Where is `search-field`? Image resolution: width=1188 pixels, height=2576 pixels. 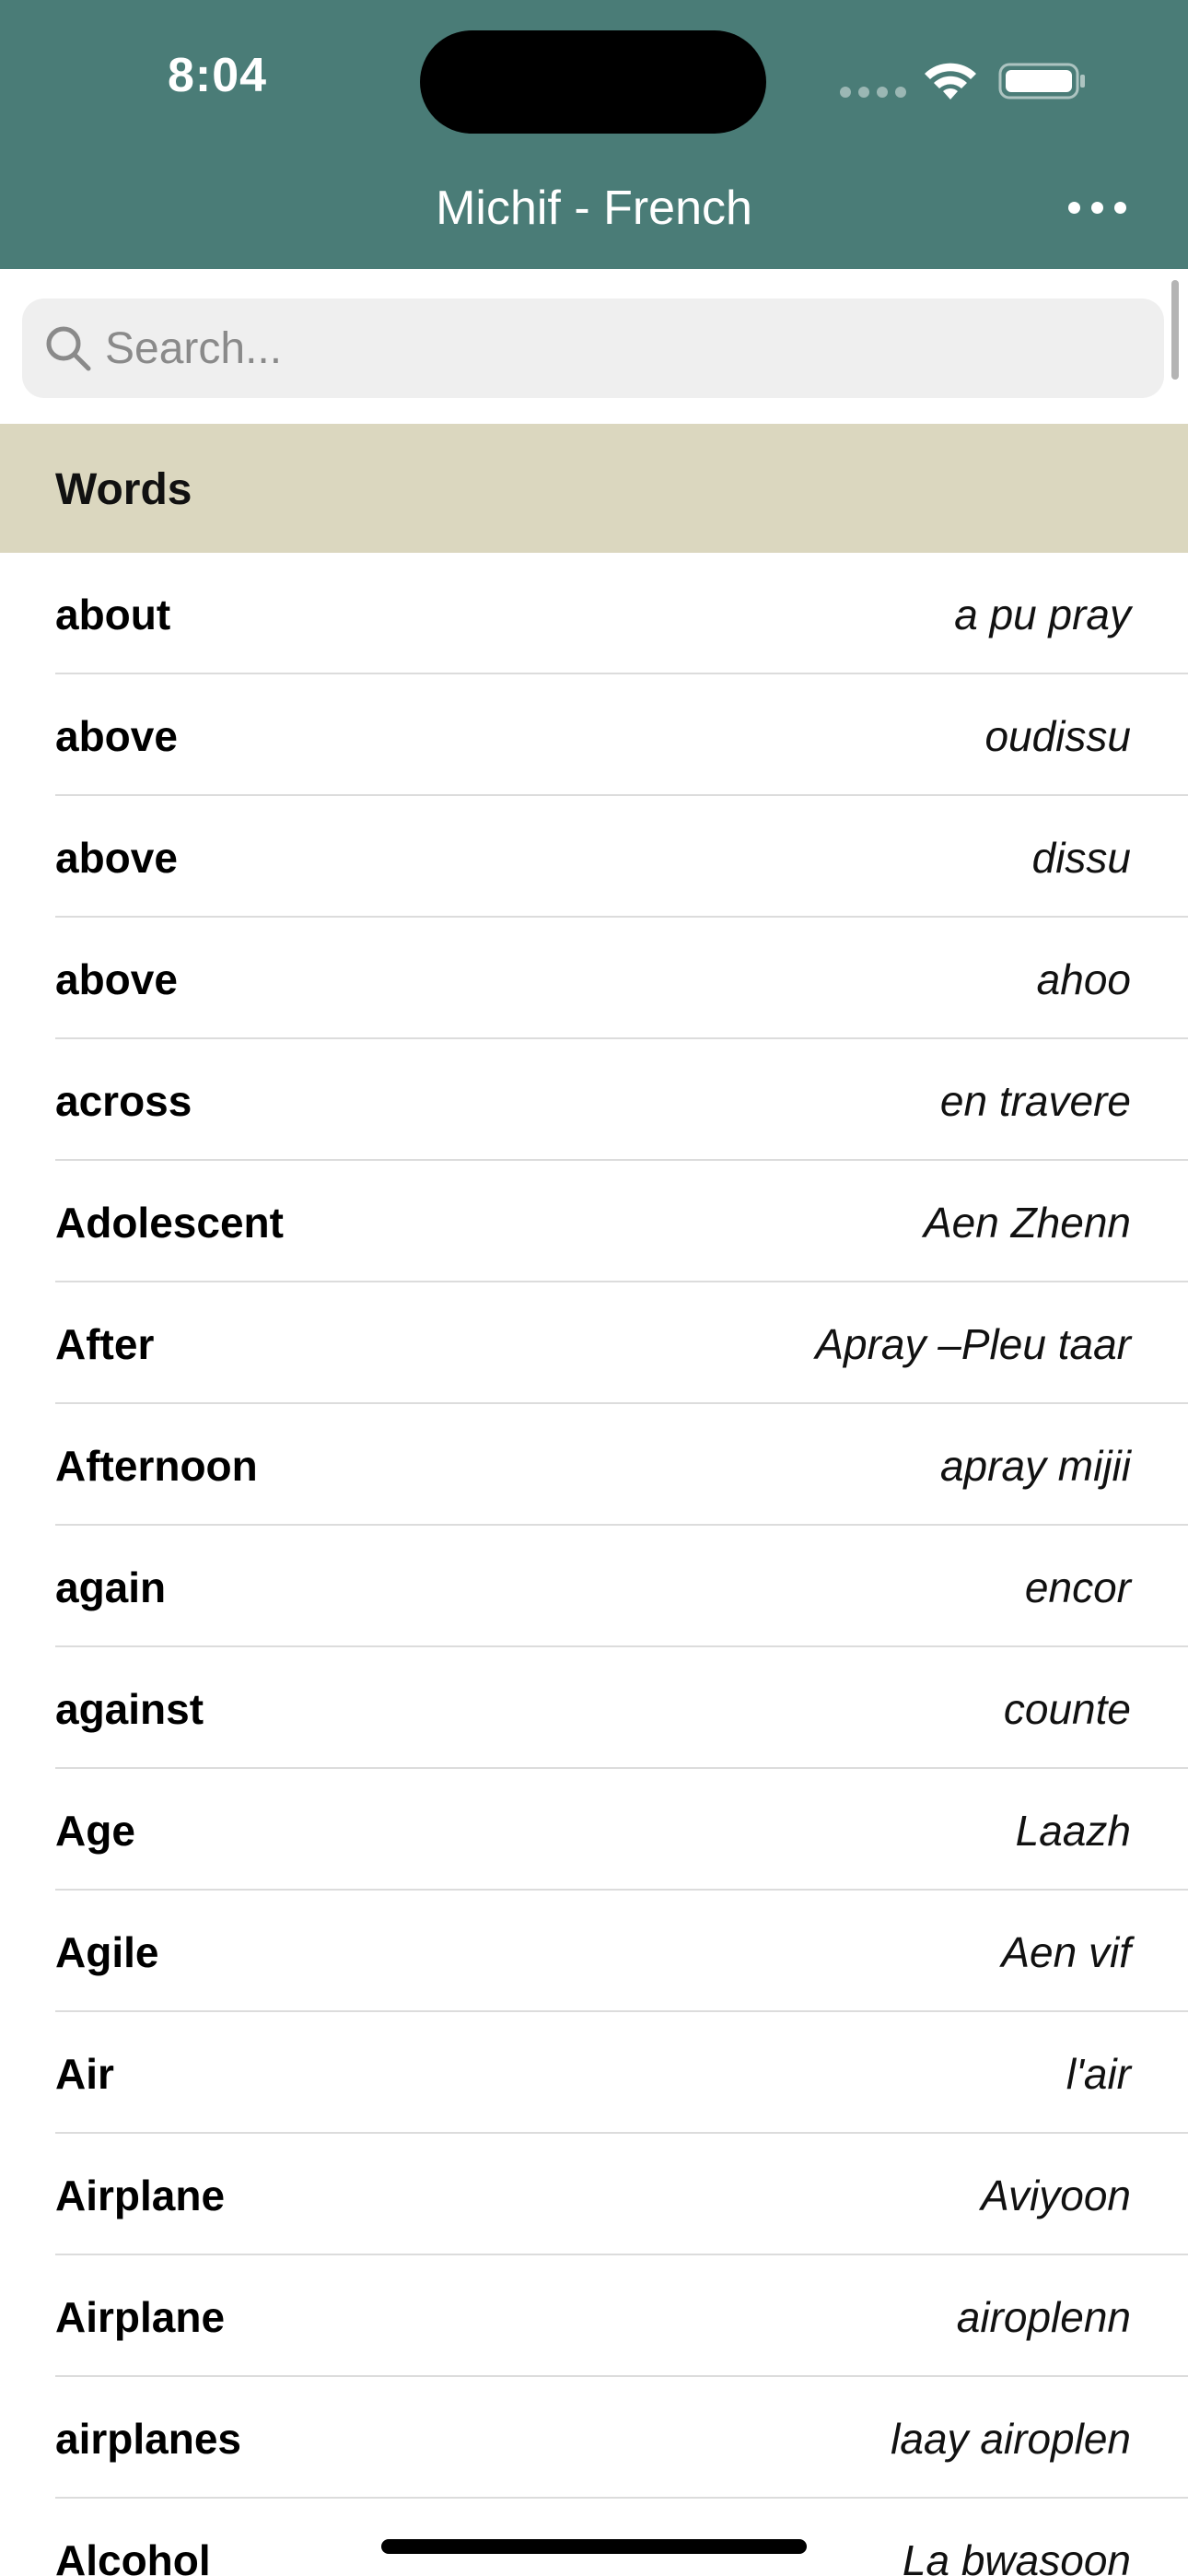 search-field is located at coordinates (593, 348).